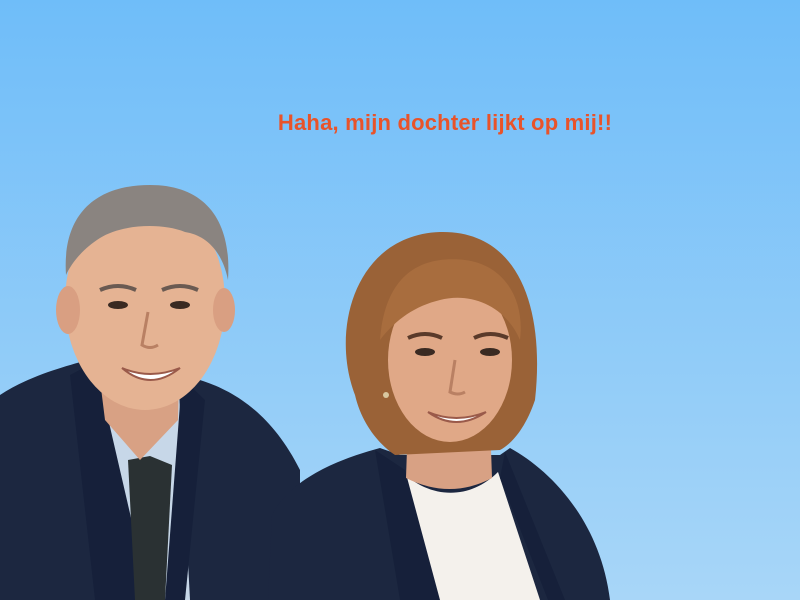  What do you see at coordinates (180, 305) in the screenshot?
I see `man-eye-right` at bounding box center [180, 305].